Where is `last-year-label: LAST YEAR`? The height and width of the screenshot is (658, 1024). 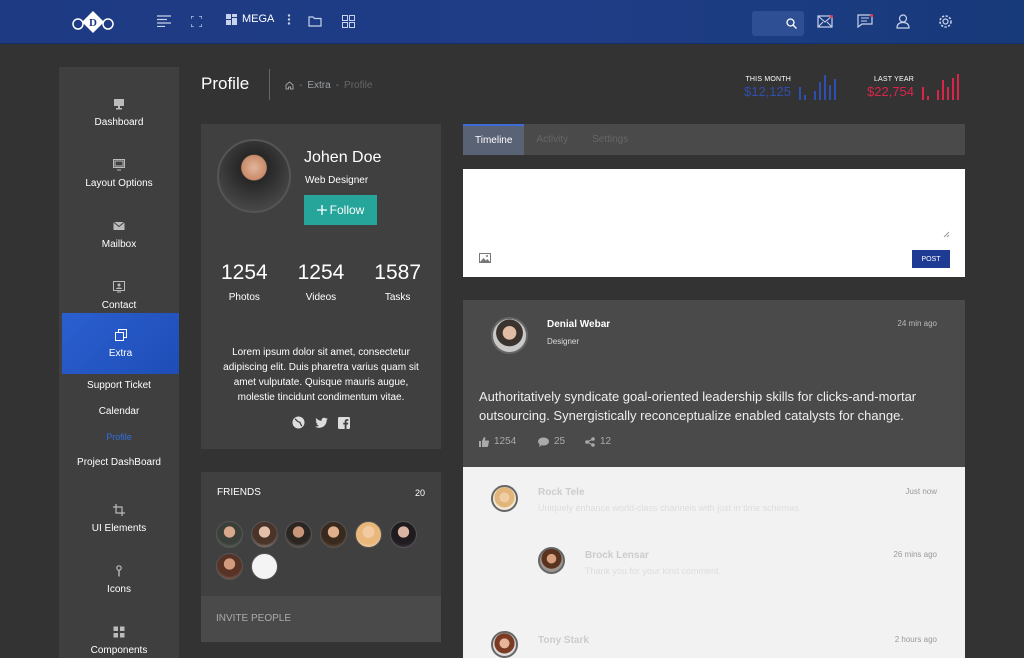 last-year-label: LAST YEAR is located at coordinates (893, 79).